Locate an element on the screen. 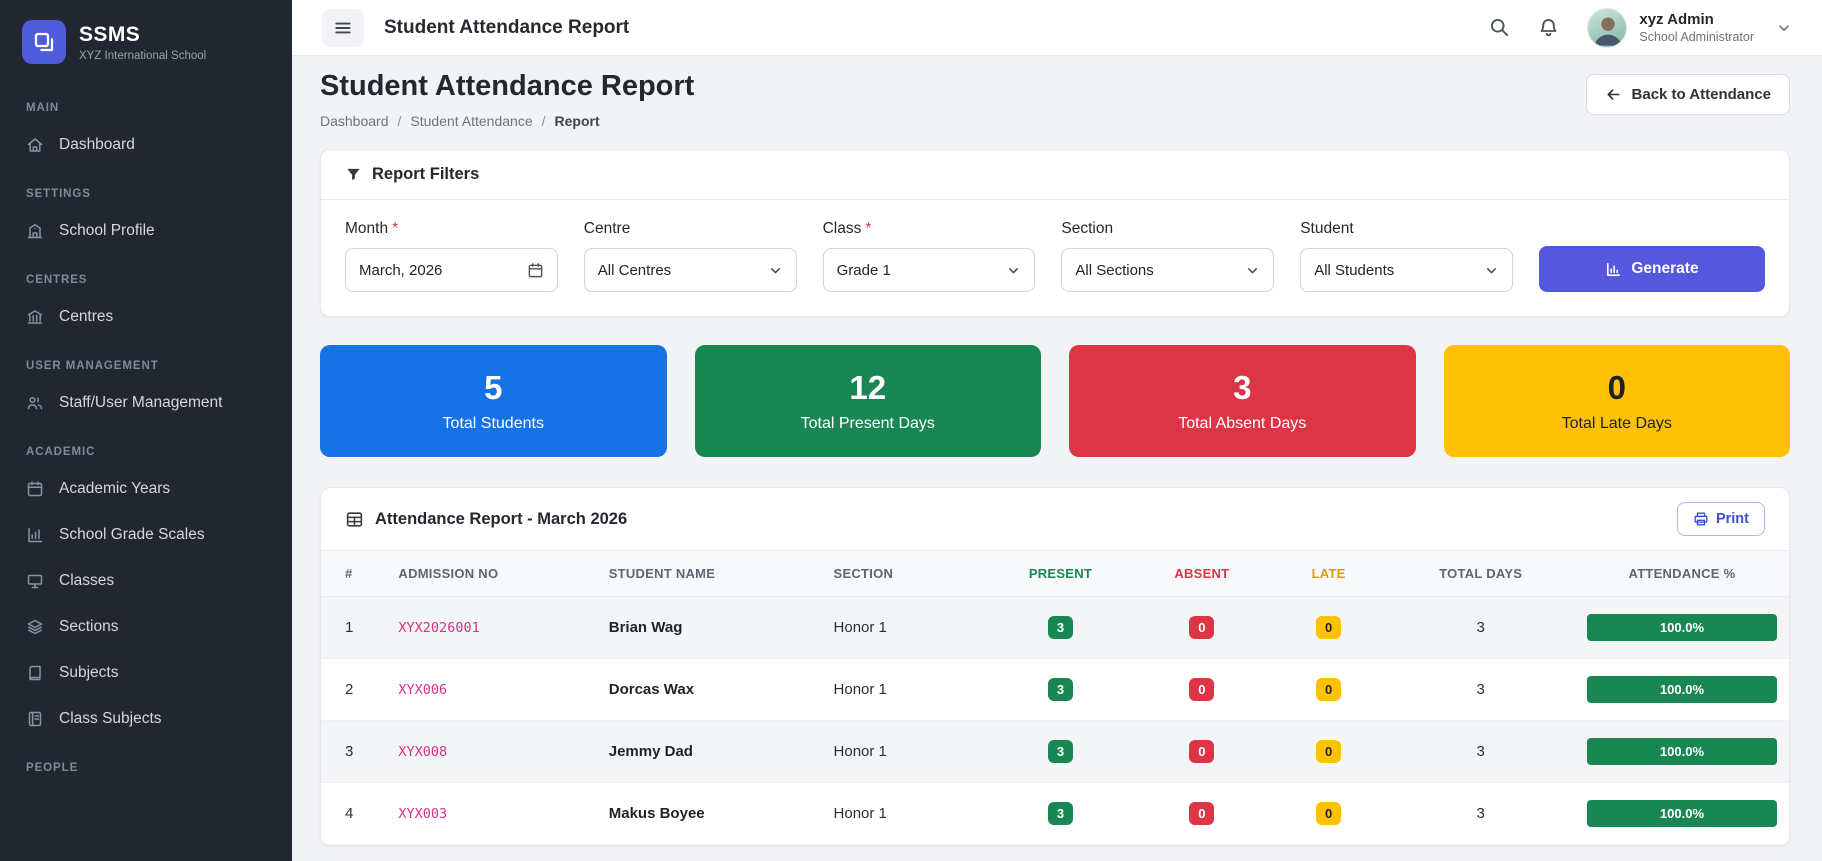 The width and height of the screenshot is (1822, 861). nav-item-label: Academic Years is located at coordinates (115, 488).